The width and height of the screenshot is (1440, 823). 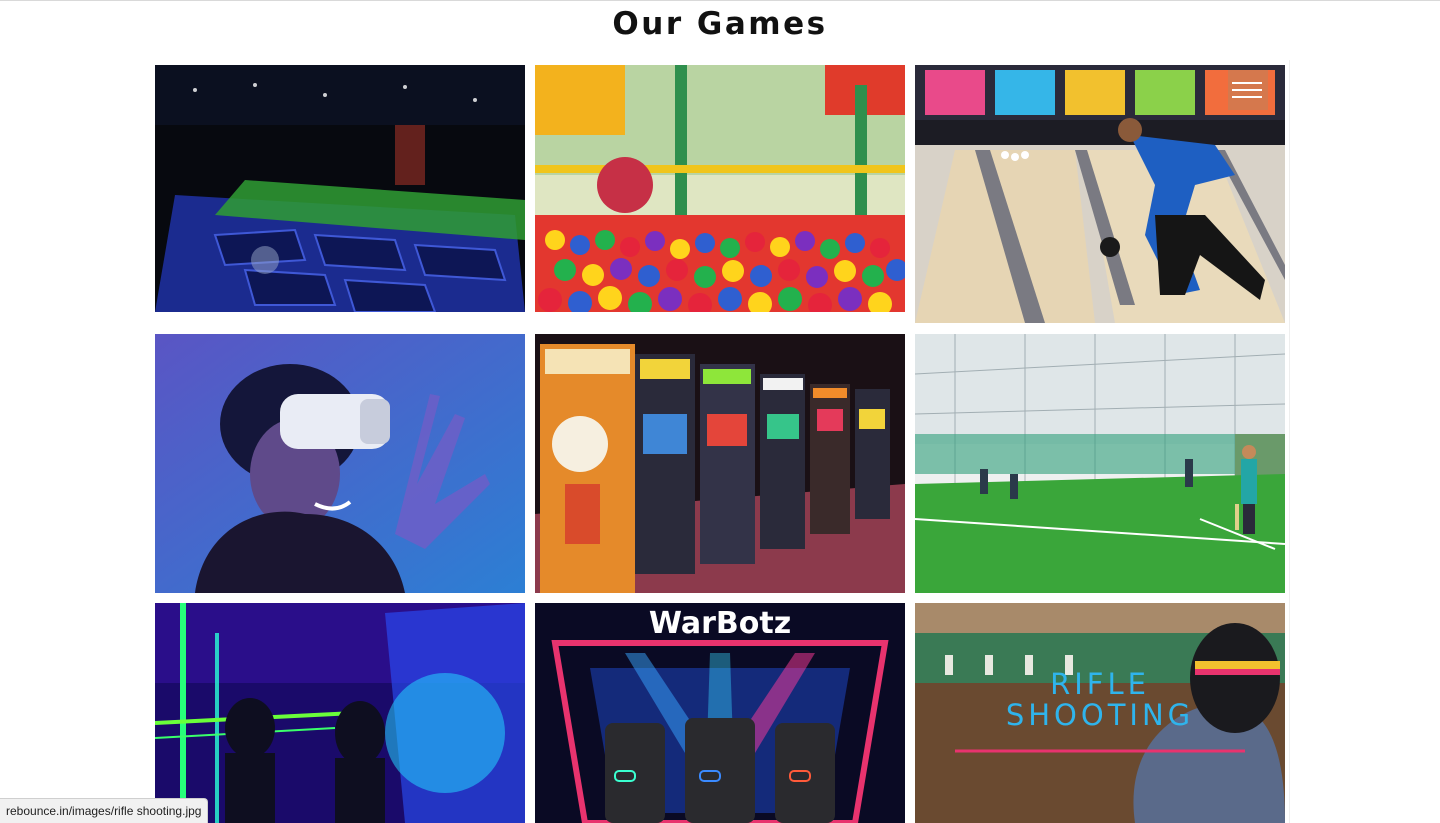 What do you see at coordinates (1289, 441) in the screenshot?
I see `gallery-edge-divider` at bounding box center [1289, 441].